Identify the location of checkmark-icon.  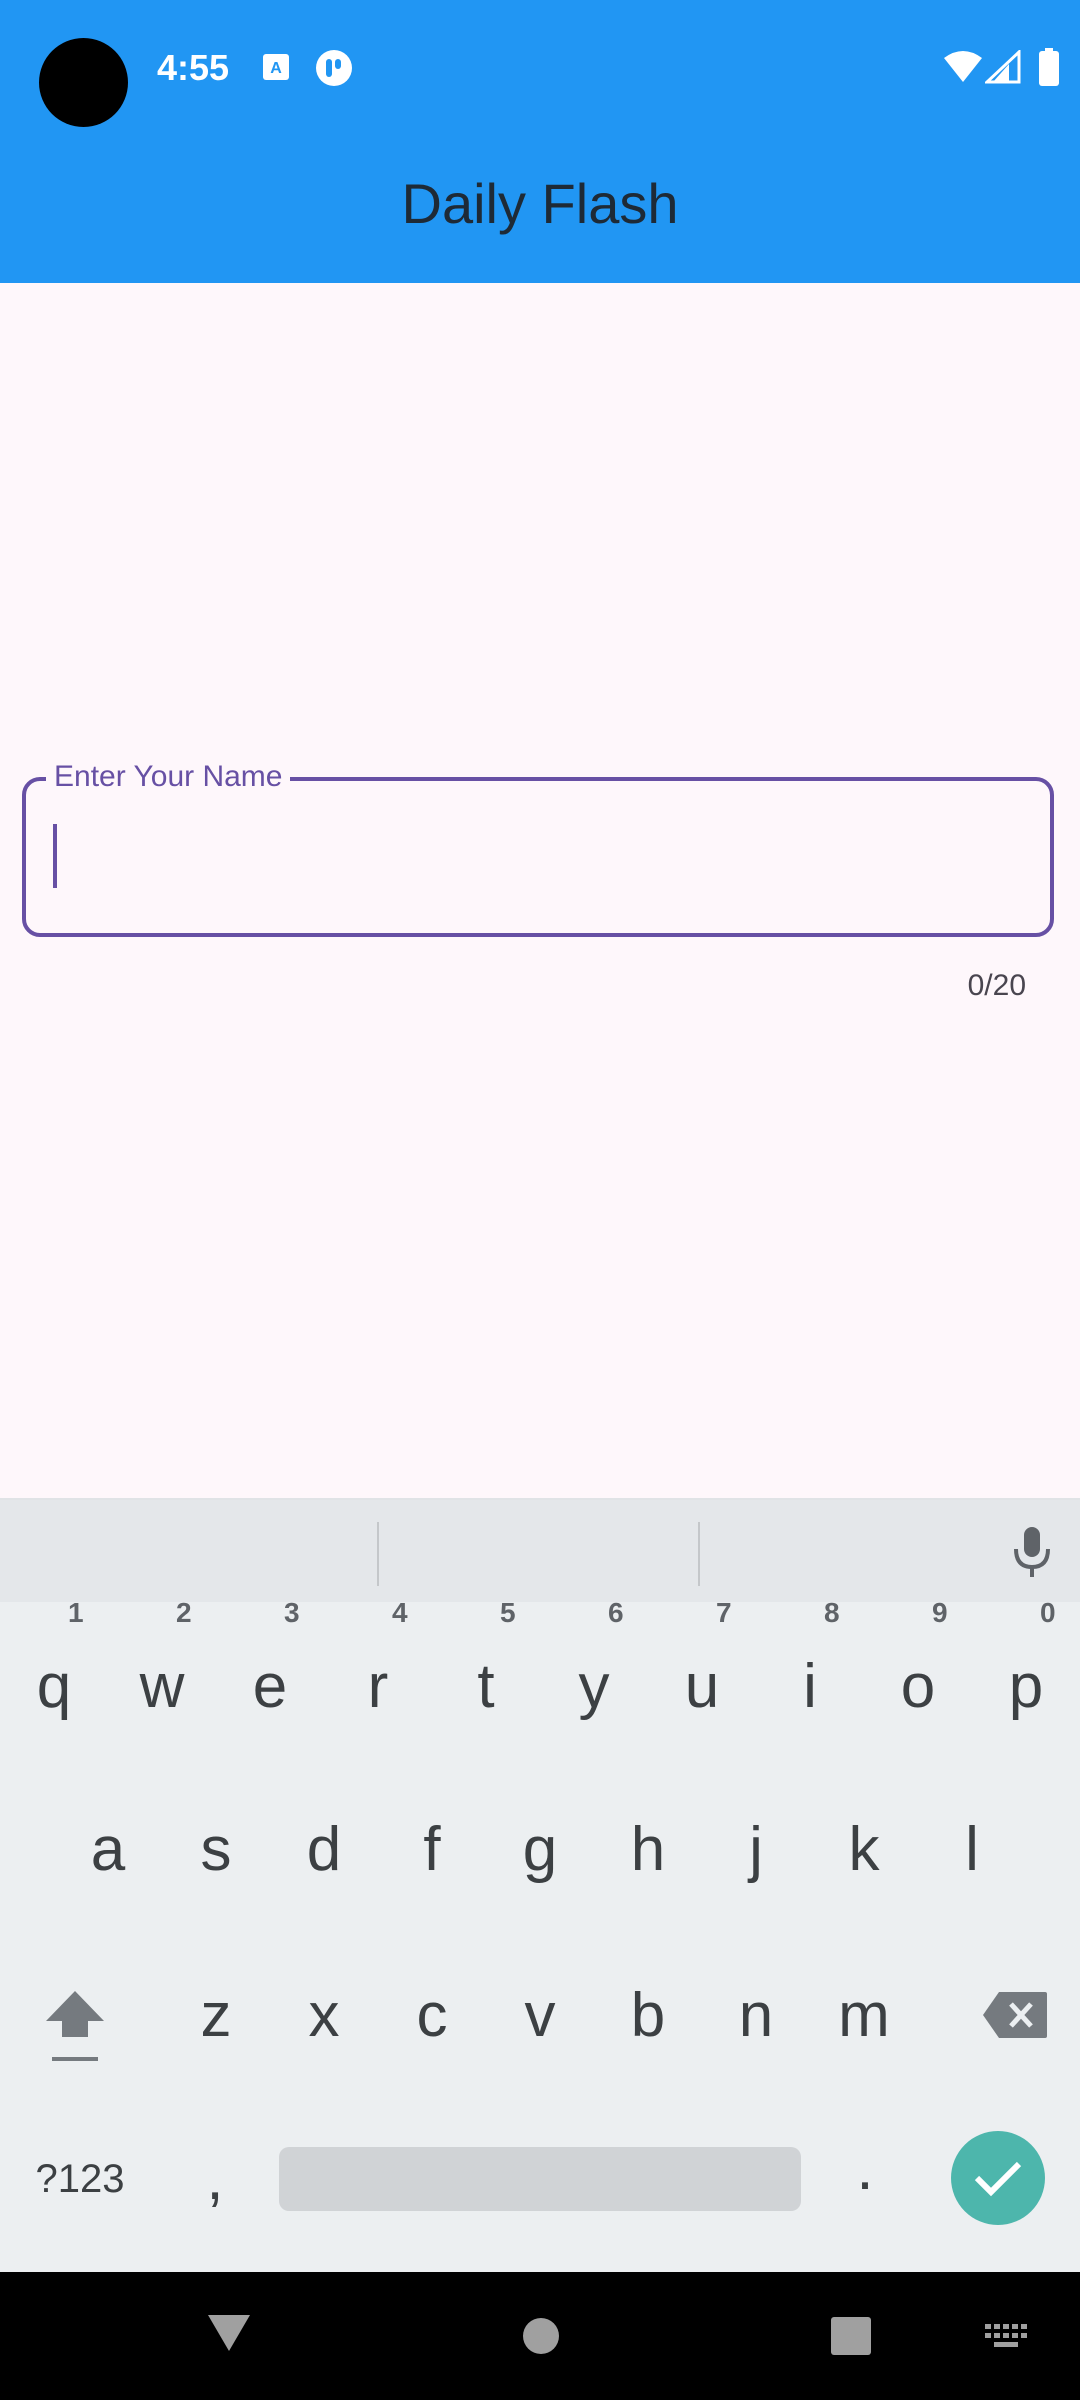
(998, 2179).